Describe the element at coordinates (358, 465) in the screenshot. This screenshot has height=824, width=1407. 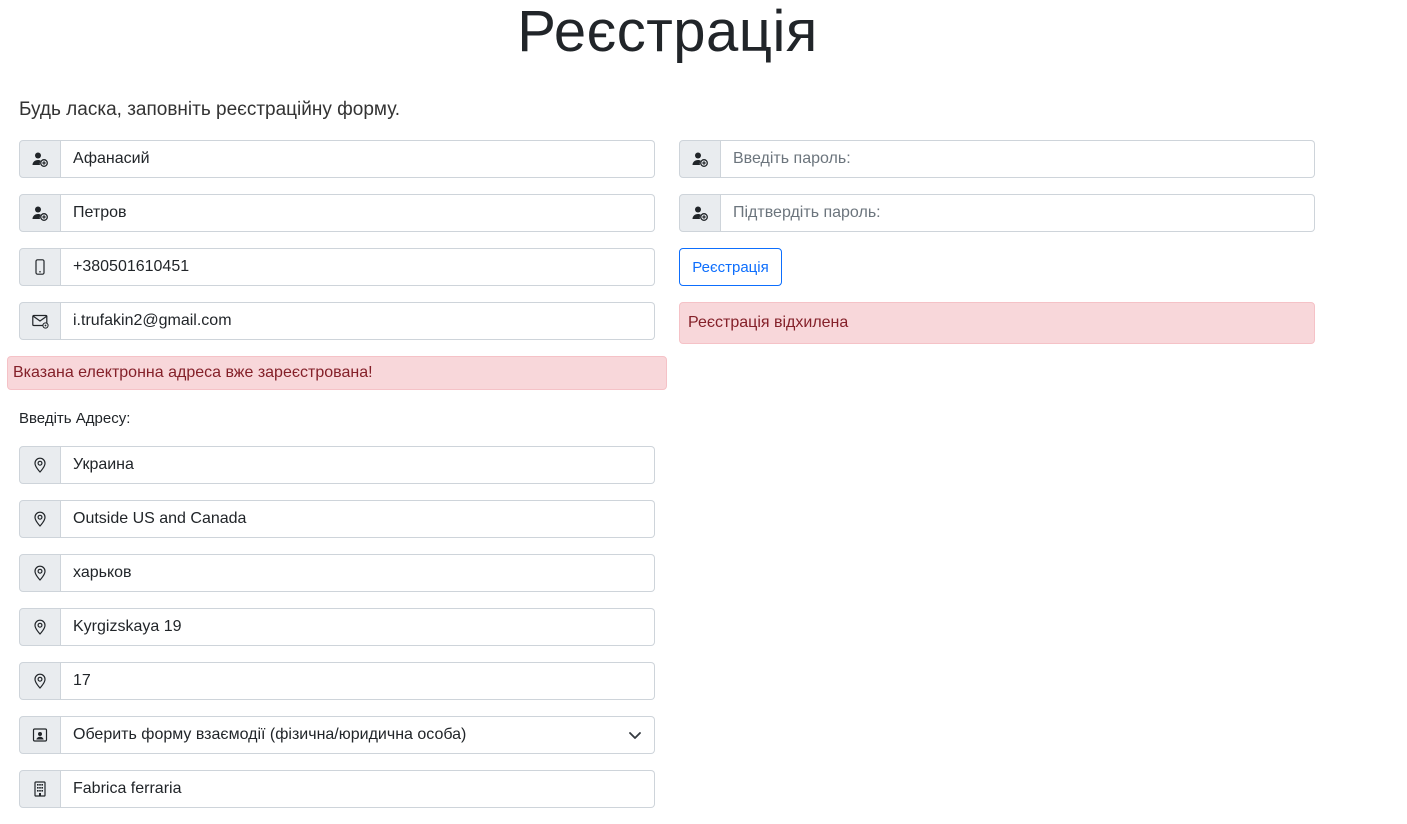
I see `country-input` at that location.